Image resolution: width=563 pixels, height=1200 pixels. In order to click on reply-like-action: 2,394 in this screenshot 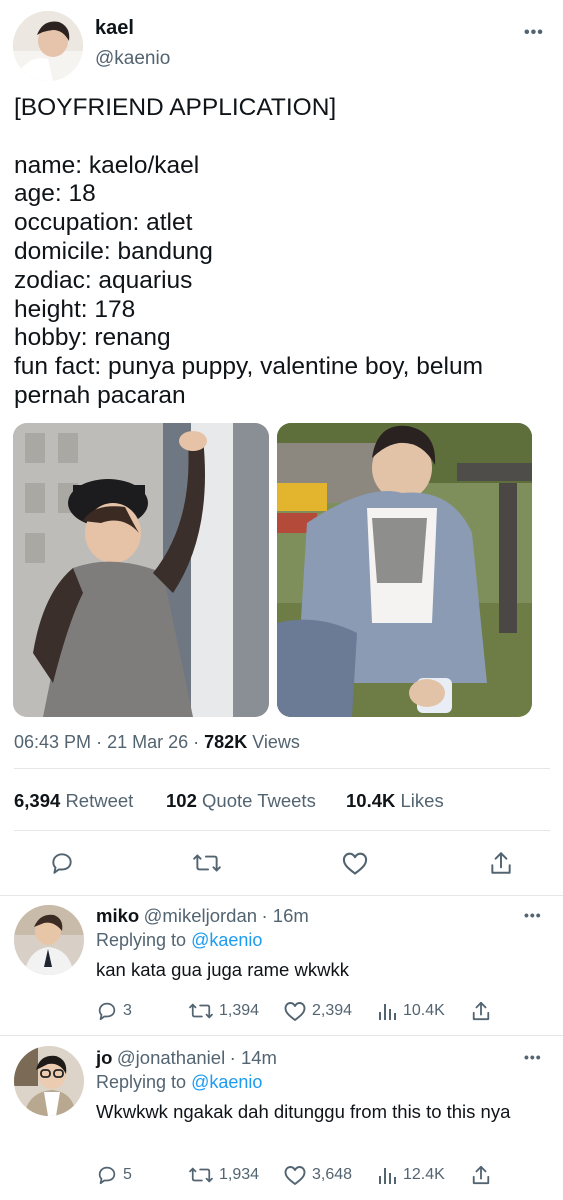, I will do `click(317, 1011)`.